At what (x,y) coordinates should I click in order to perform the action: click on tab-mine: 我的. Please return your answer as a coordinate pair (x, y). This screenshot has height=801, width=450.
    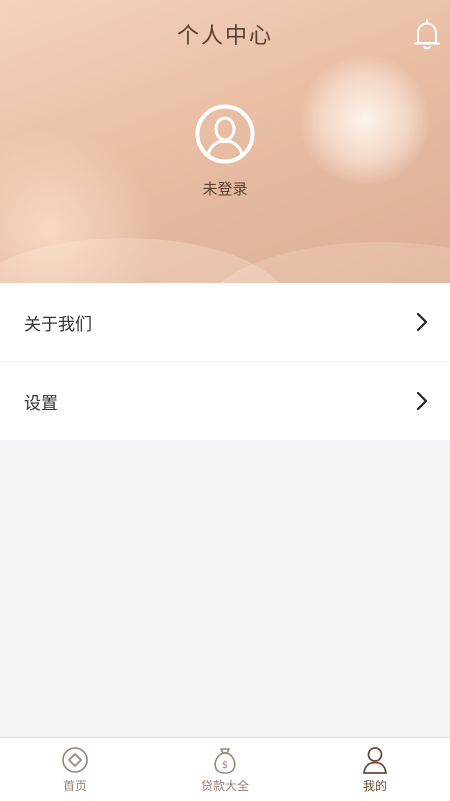
    Looking at the image, I should click on (375, 769).